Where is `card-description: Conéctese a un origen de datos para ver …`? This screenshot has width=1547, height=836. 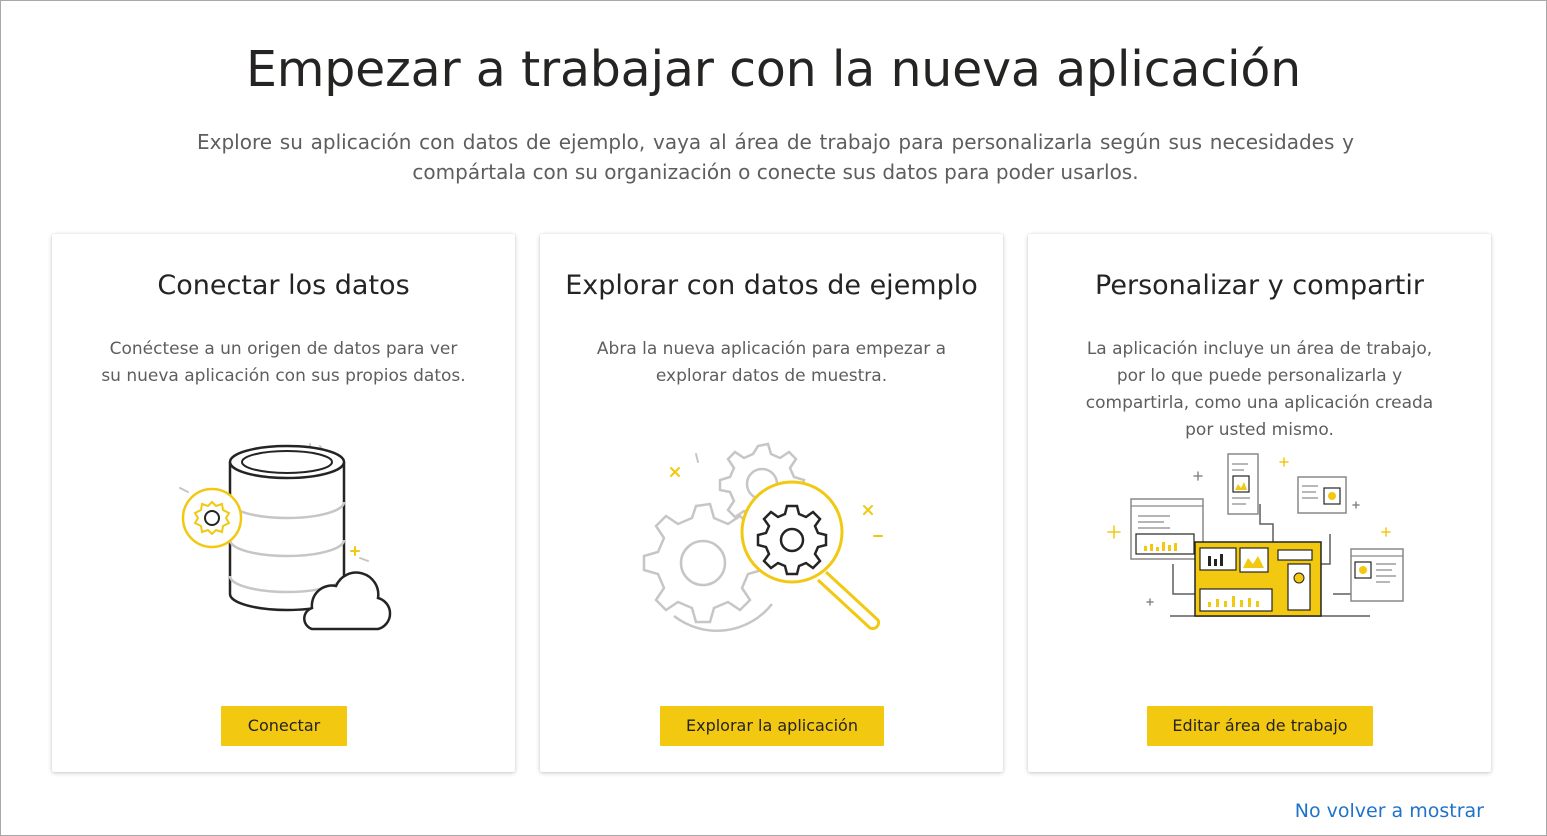 card-description: Conéctese a un origen de datos para ver … is located at coordinates (283, 362).